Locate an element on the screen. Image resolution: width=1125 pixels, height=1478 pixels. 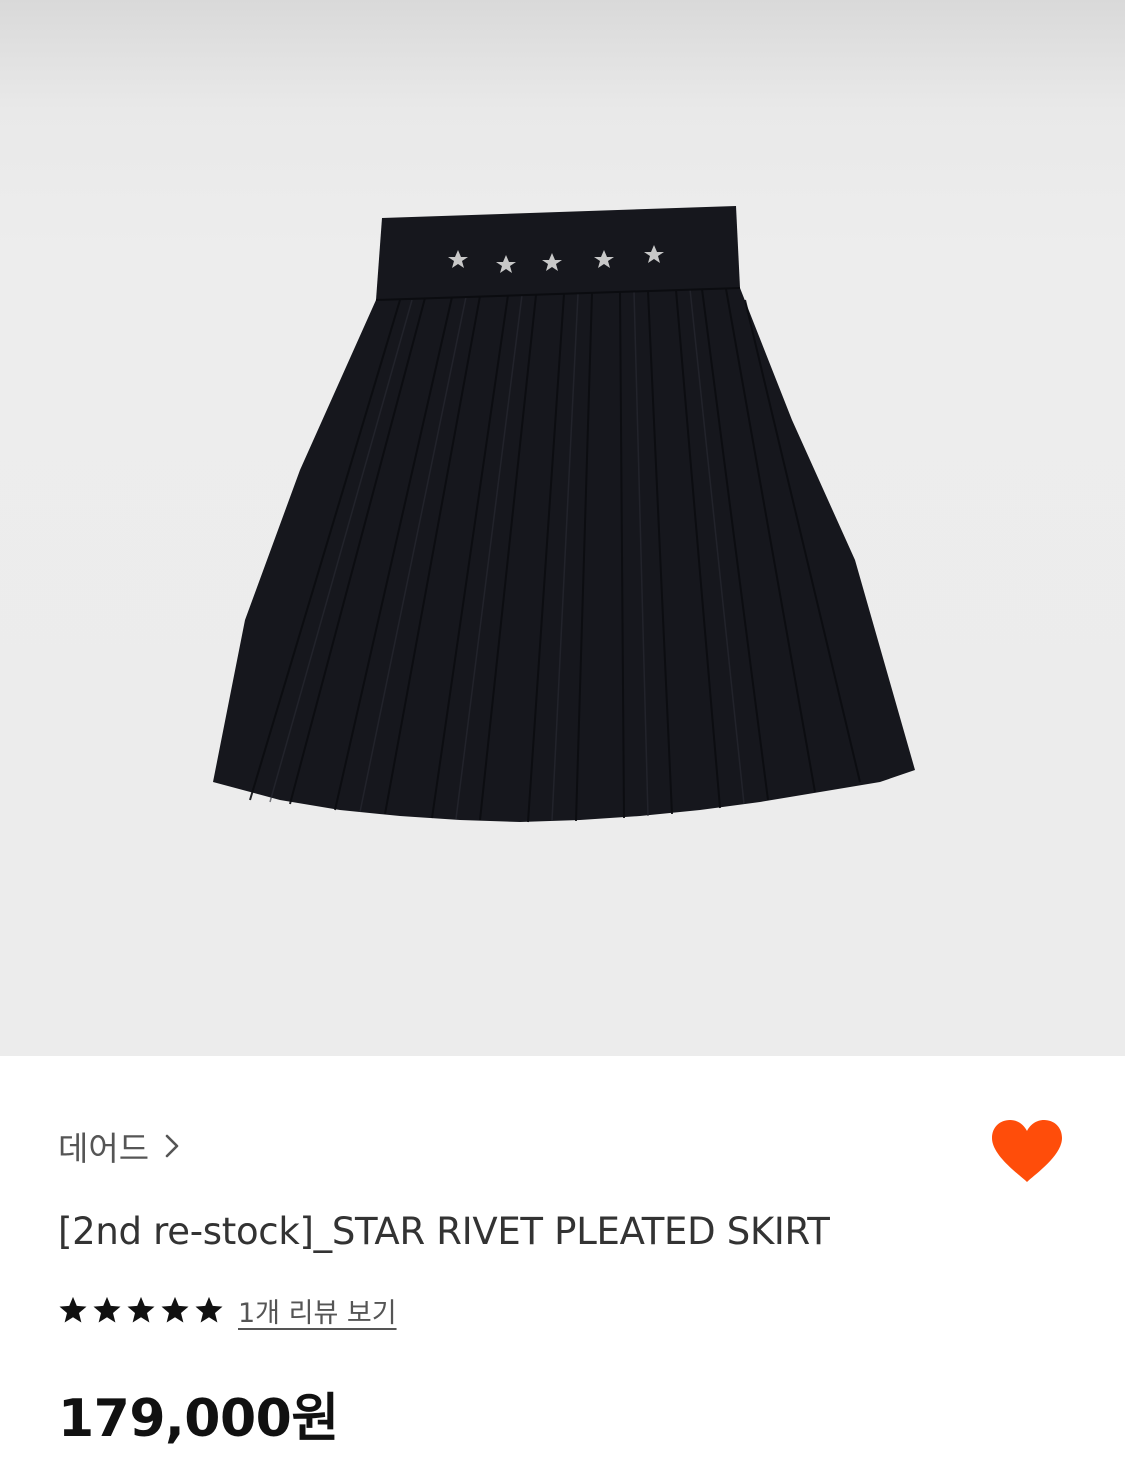
heart-icon is located at coordinates (1027, 1151).